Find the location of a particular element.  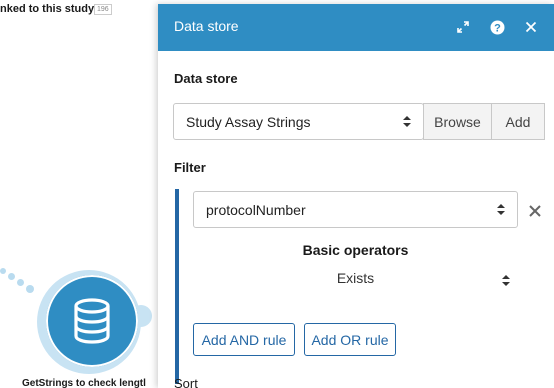

filter-group-bar is located at coordinates (177, 286).